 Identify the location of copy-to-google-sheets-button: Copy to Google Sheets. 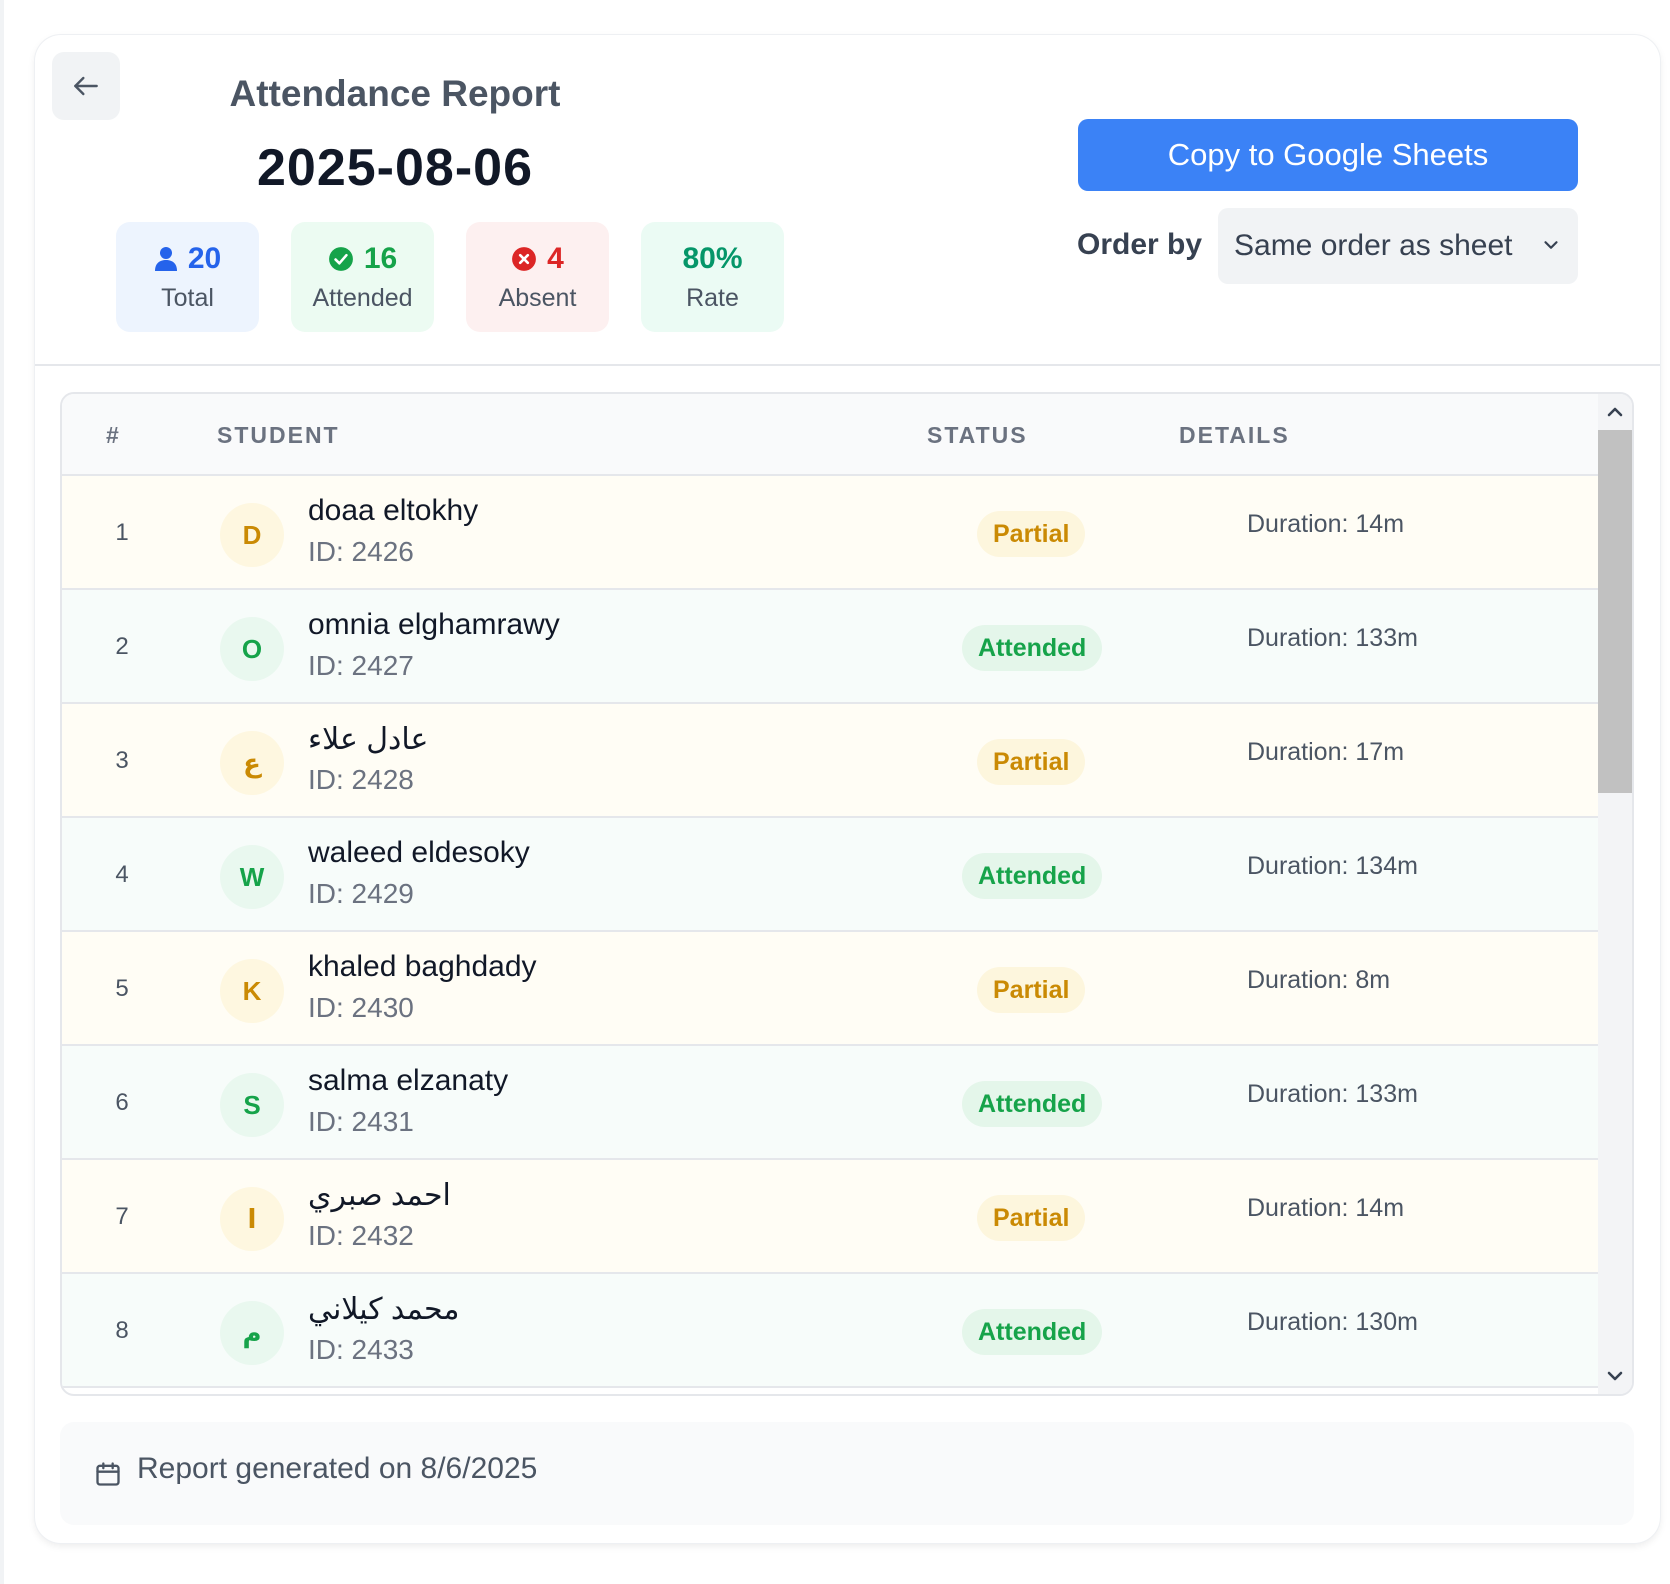
(1328, 155).